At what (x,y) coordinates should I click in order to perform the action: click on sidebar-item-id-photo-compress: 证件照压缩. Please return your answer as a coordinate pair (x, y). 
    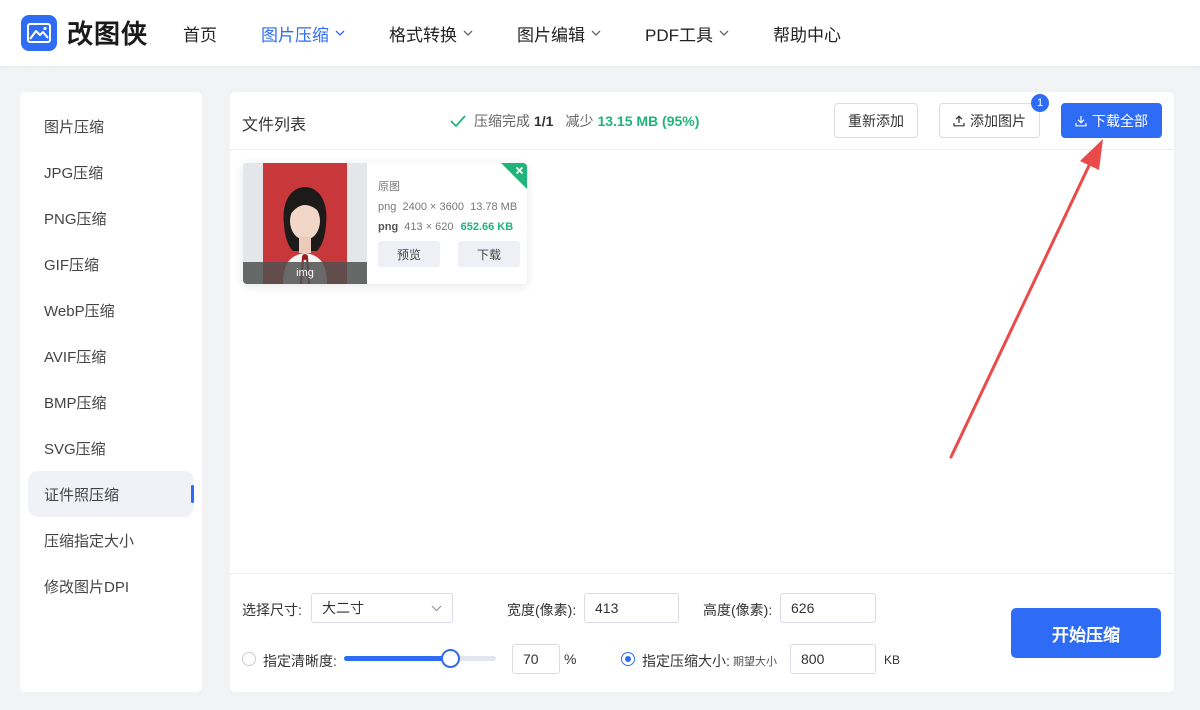
    Looking at the image, I should click on (111, 494).